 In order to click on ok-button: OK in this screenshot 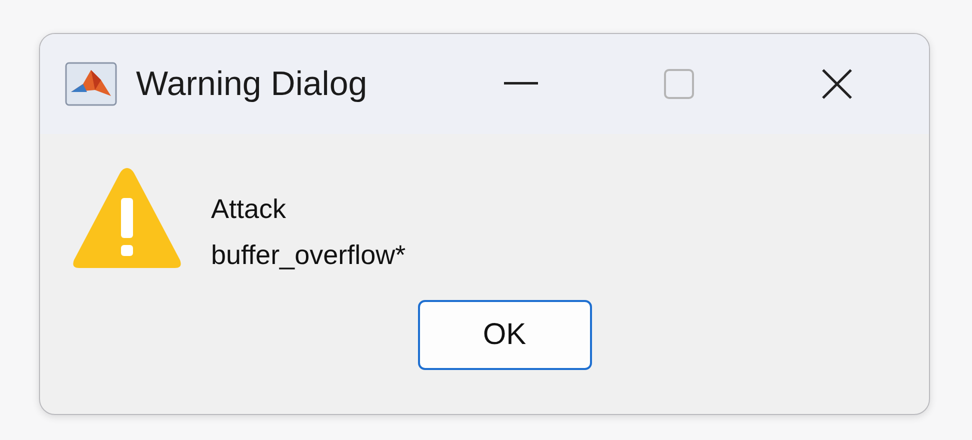, I will do `click(505, 335)`.